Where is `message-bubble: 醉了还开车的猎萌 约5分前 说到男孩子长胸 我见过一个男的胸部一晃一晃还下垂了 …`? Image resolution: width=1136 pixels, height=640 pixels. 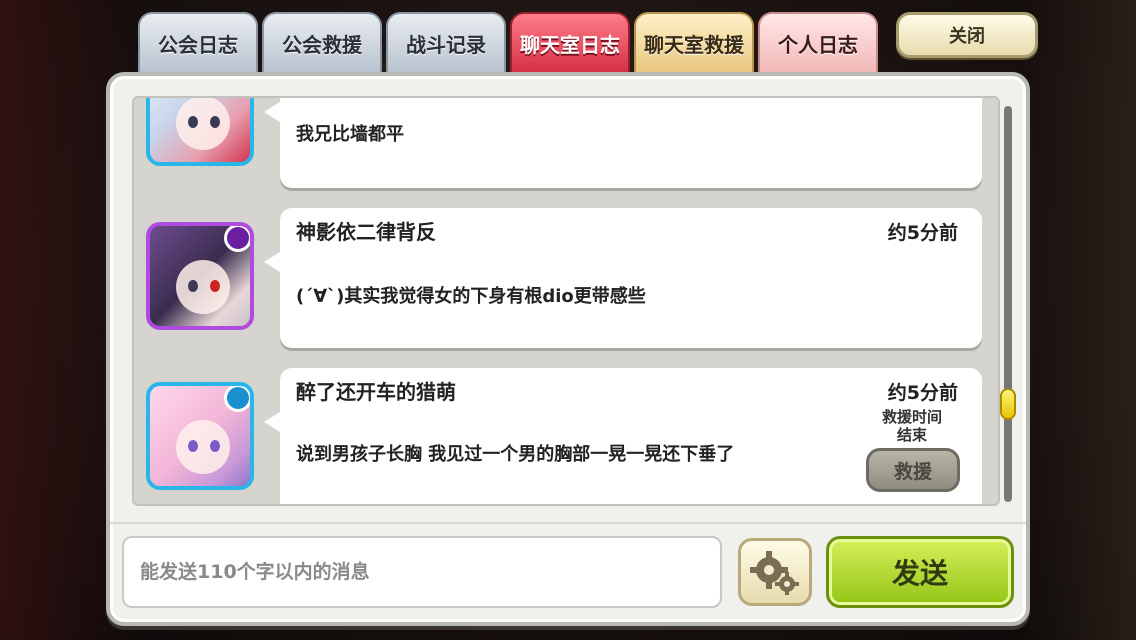 message-bubble: 醉了还开车的猎萌 约5分前 说到男孩子长胸 我见过一个男的胸部一晃一晃还下垂了 … is located at coordinates (623, 436).